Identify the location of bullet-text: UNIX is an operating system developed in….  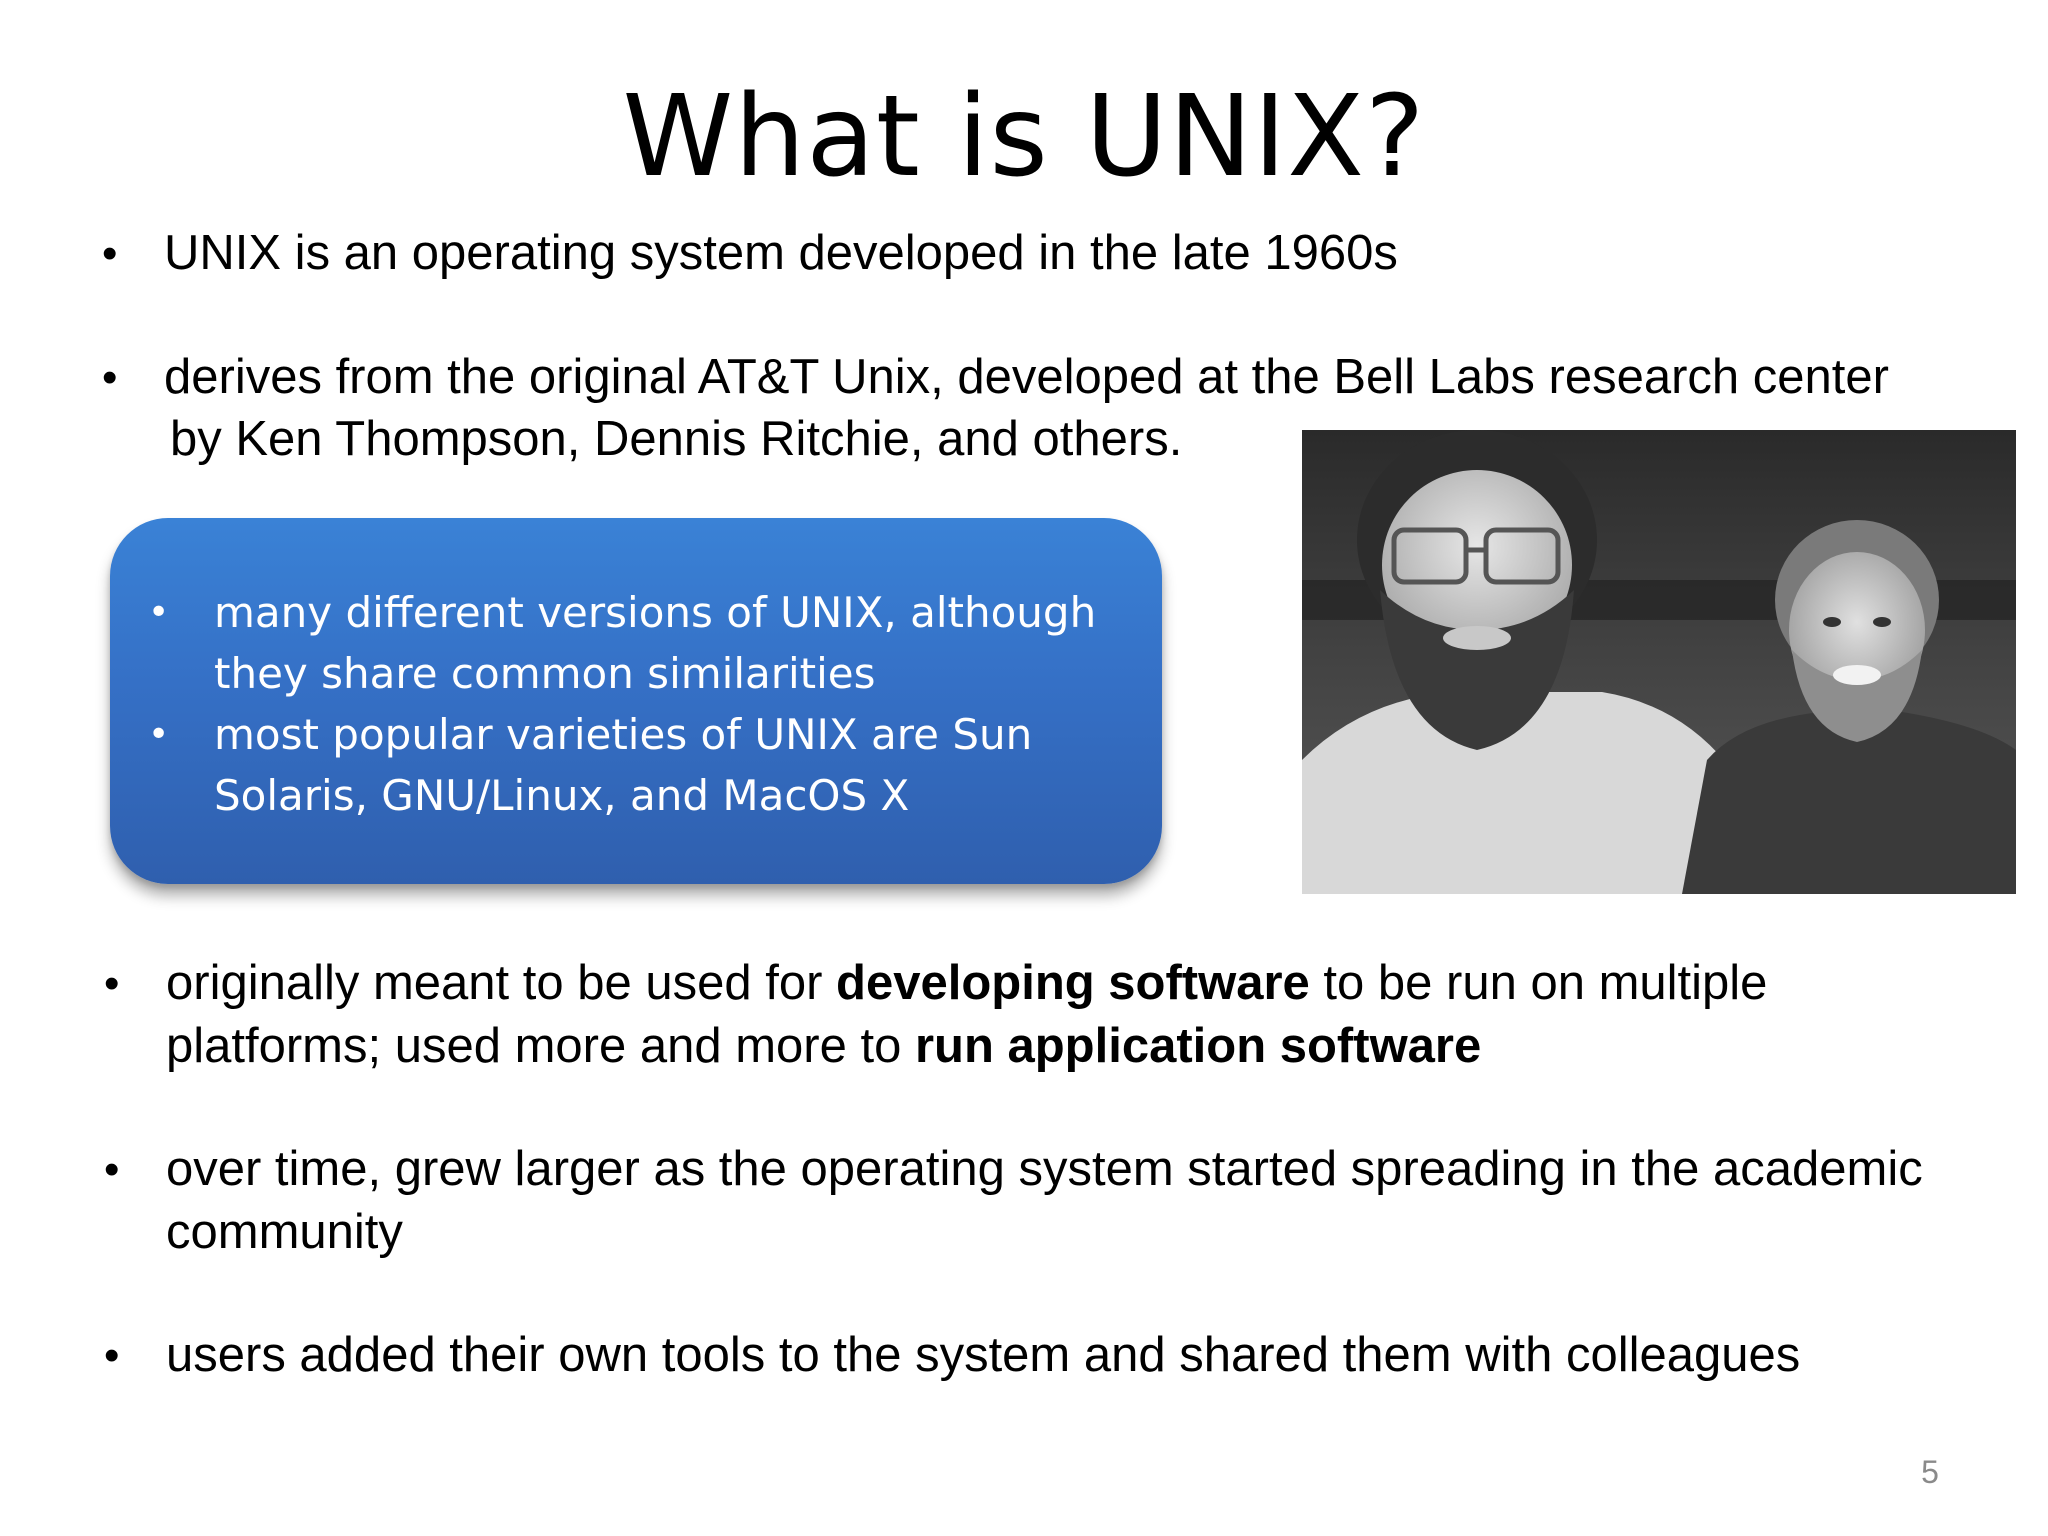
(781, 253).